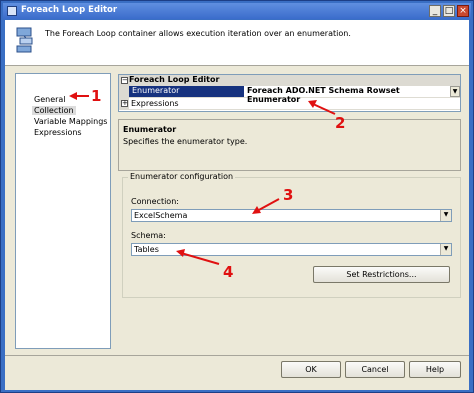  Describe the element at coordinates (237, 355) in the screenshot. I see `footer-divider` at that location.